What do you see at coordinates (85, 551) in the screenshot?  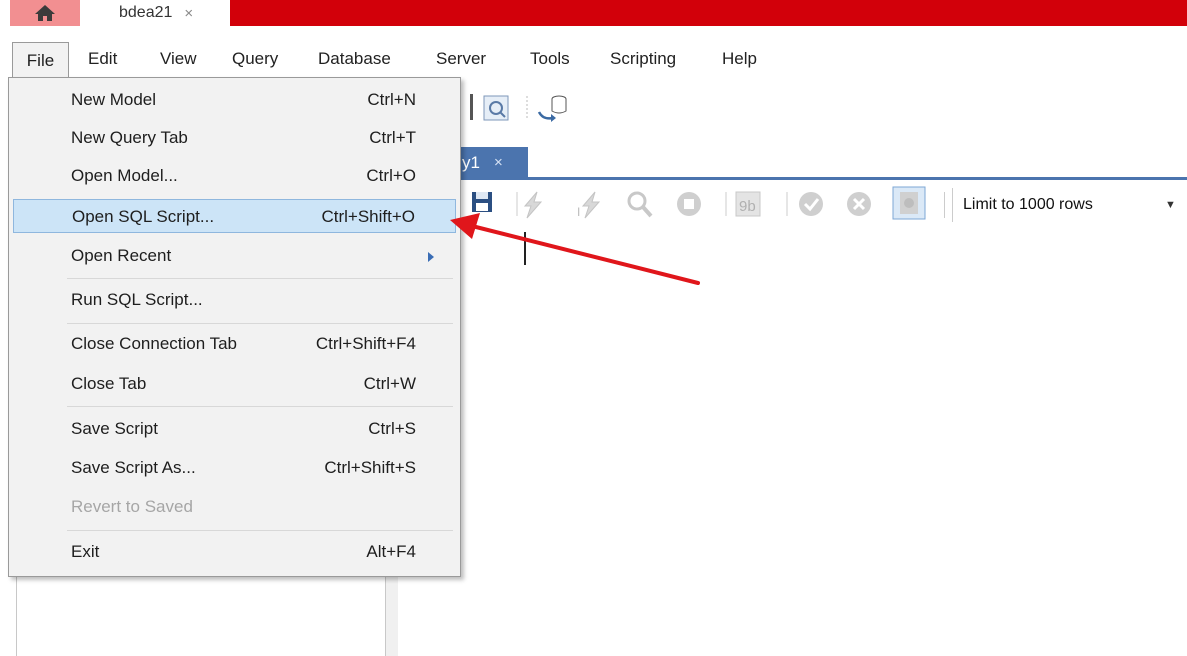 I see `menu-item-label: Exit` at bounding box center [85, 551].